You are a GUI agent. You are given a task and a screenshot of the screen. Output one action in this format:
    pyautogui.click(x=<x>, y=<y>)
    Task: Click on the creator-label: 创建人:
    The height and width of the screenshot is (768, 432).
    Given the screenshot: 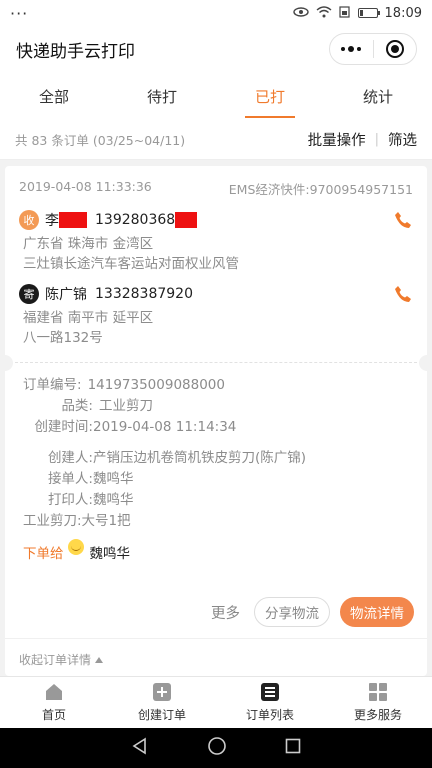 What is the action you would take?
    pyautogui.click(x=70, y=458)
    